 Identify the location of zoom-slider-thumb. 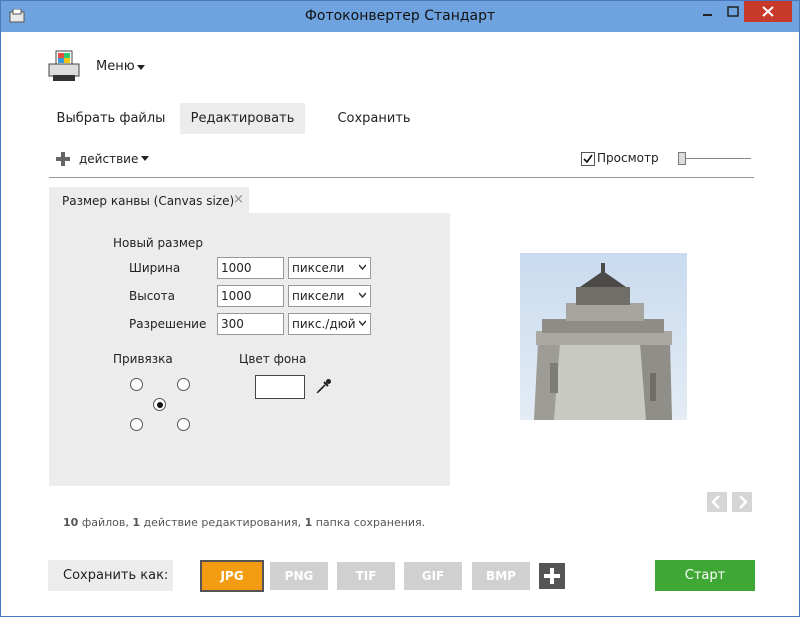
(682, 158).